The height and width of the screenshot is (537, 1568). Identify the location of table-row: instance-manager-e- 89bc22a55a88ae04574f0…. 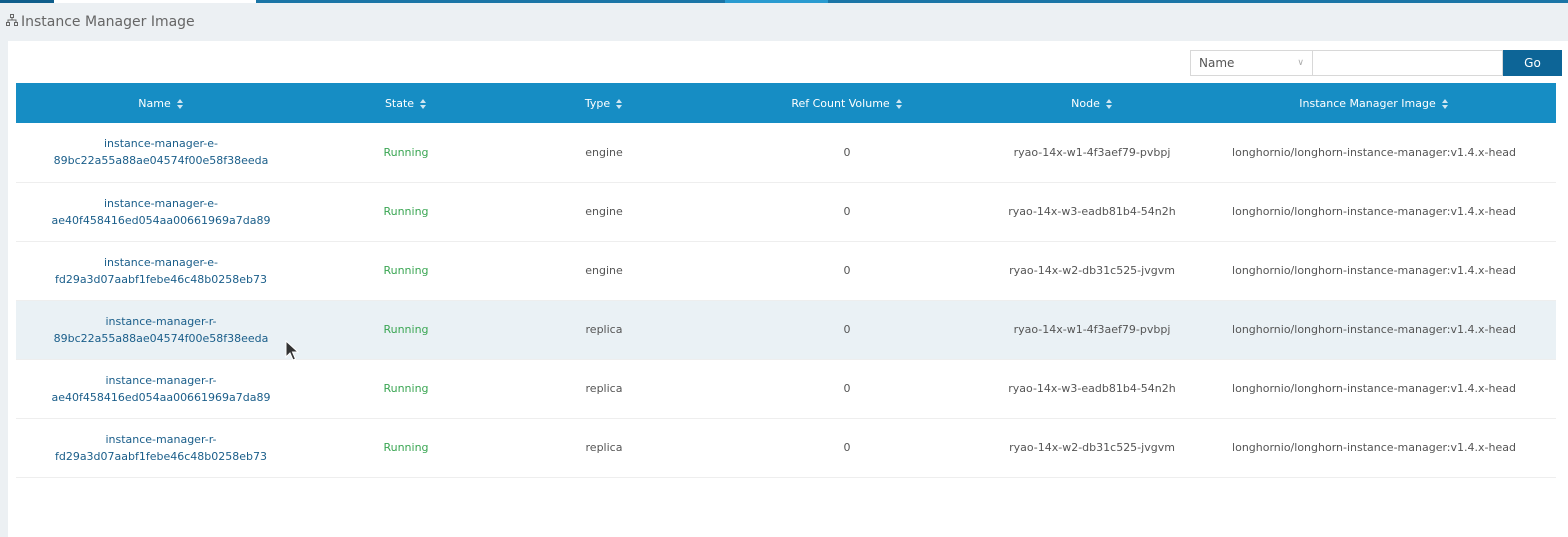
(786, 152).